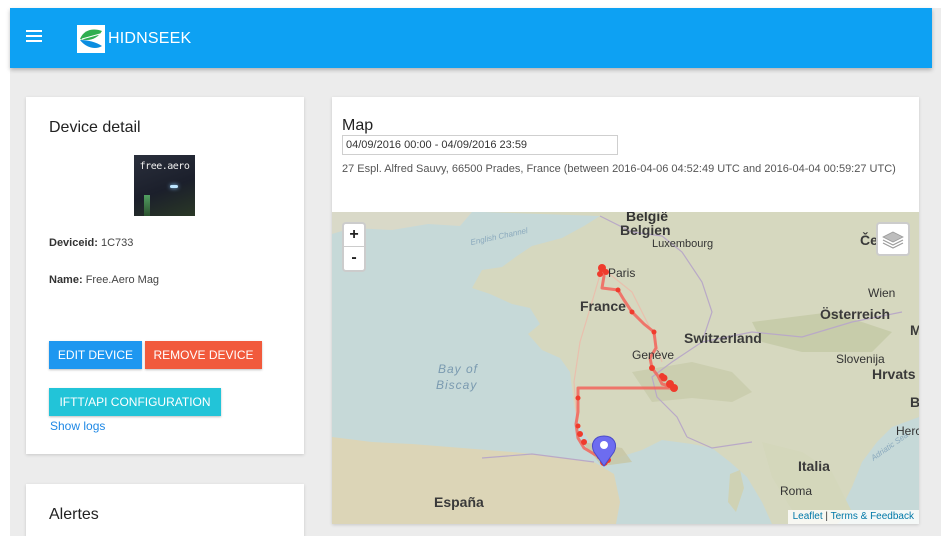 The height and width of the screenshot is (536, 941). What do you see at coordinates (894, 374) in the screenshot?
I see `map-label-hrvats: Hrvats` at bounding box center [894, 374].